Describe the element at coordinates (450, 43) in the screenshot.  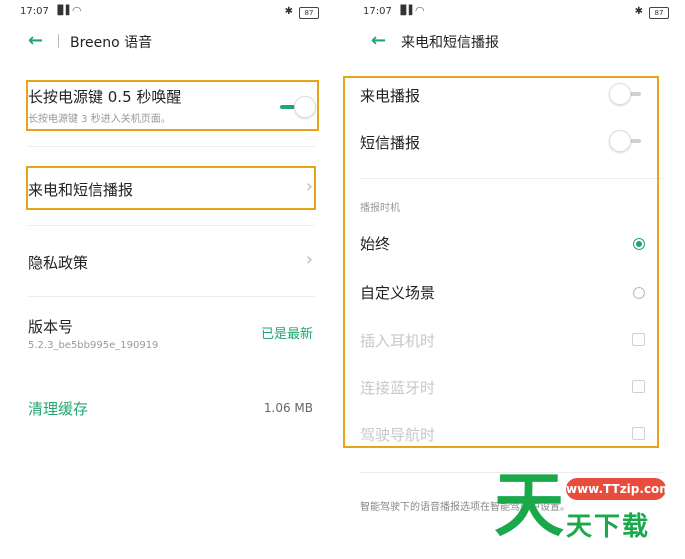
I see `page-title: 来电和短信播报` at that location.